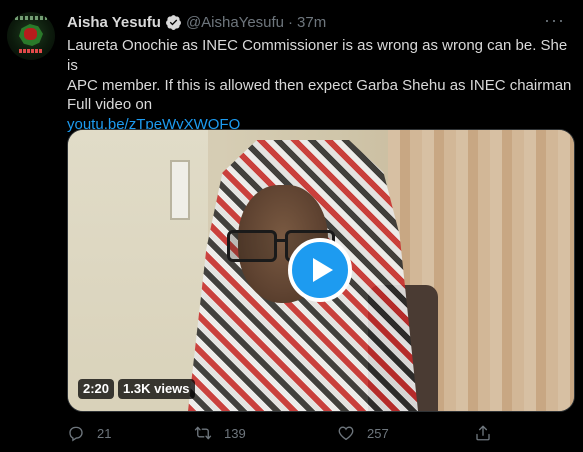  Describe the element at coordinates (346, 433) in the screenshot. I see `heart-icon` at that location.